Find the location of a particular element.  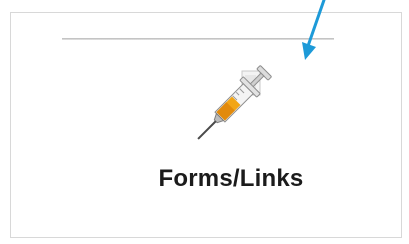

pointer-arrow-icon is located at coordinates (314, 30).